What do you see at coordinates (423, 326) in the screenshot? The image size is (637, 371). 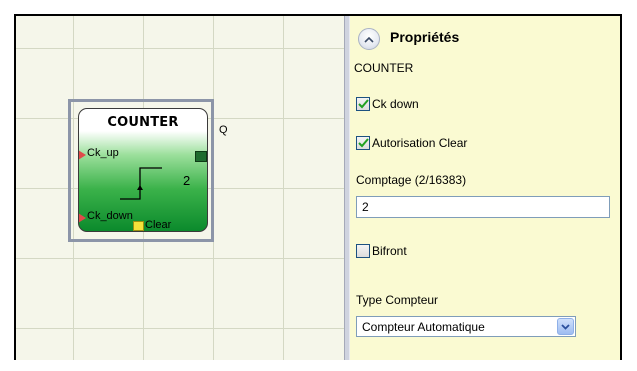 I see `type-compteur-selected: Compteur Automatique` at bounding box center [423, 326].